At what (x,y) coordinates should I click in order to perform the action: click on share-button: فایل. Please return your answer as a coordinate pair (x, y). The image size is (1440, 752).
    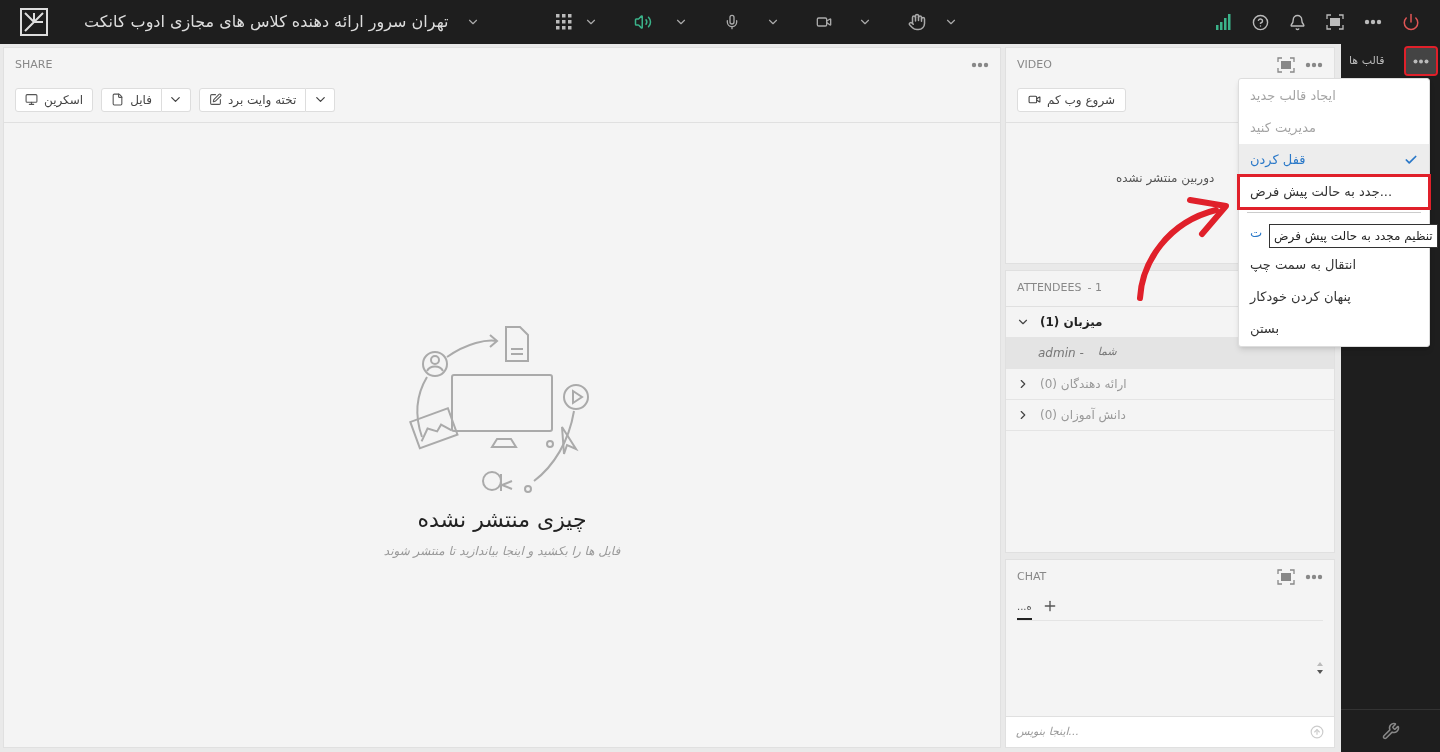
    Looking at the image, I should click on (131, 99).